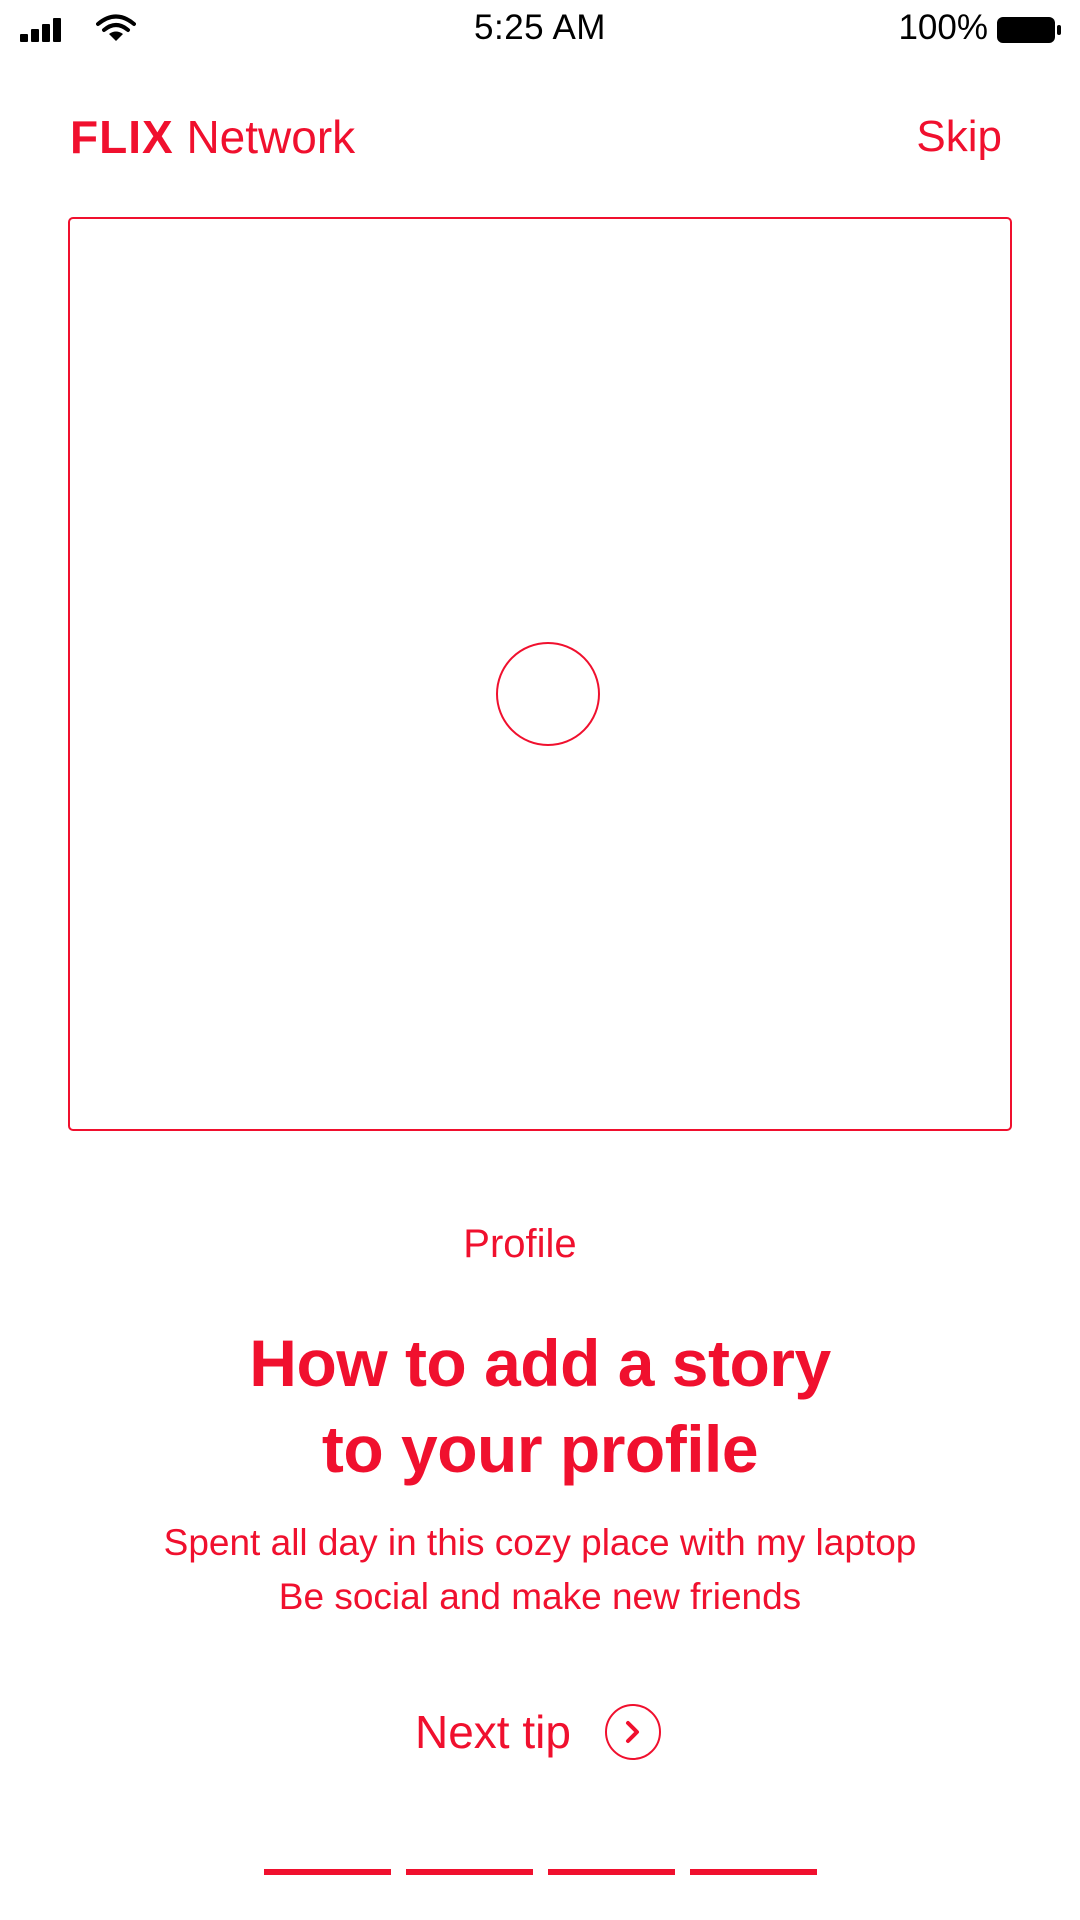 Image resolution: width=1080 pixels, height=1920 pixels. Describe the element at coordinates (540, 1406) in the screenshot. I see `page-title: How to add a story to your profile` at that location.